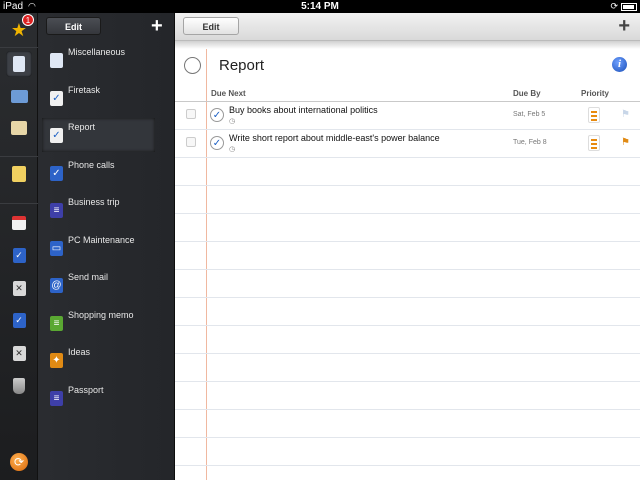 The image size is (640, 480). What do you see at coordinates (82, 127) in the screenshot?
I see `list-item-label: Report` at bounding box center [82, 127].